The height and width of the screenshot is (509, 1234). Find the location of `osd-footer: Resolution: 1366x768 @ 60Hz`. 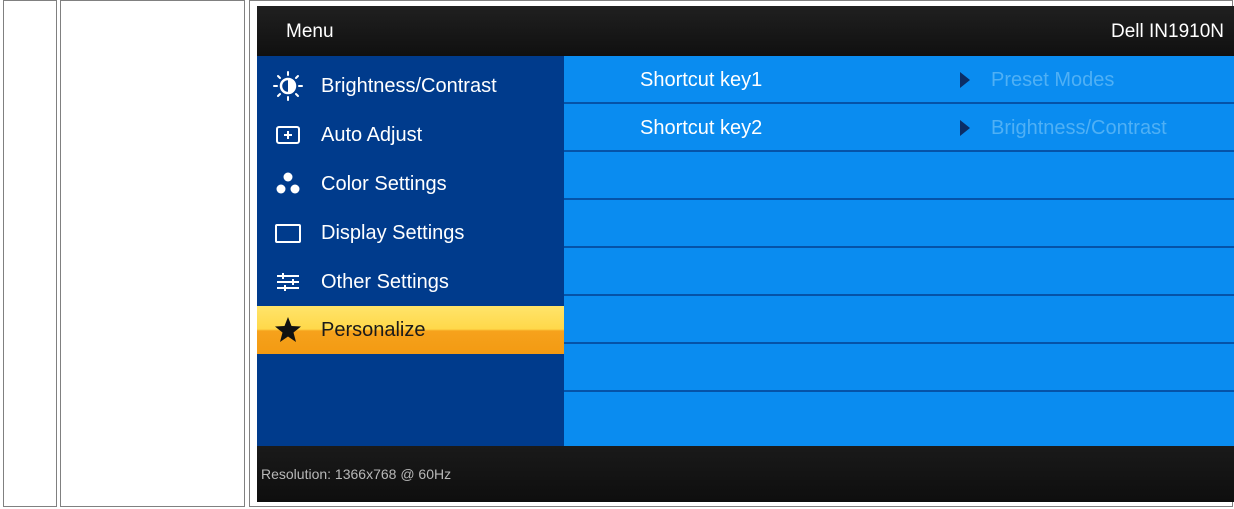

osd-footer: Resolution: 1366x768 @ 60Hz is located at coordinates (745, 474).